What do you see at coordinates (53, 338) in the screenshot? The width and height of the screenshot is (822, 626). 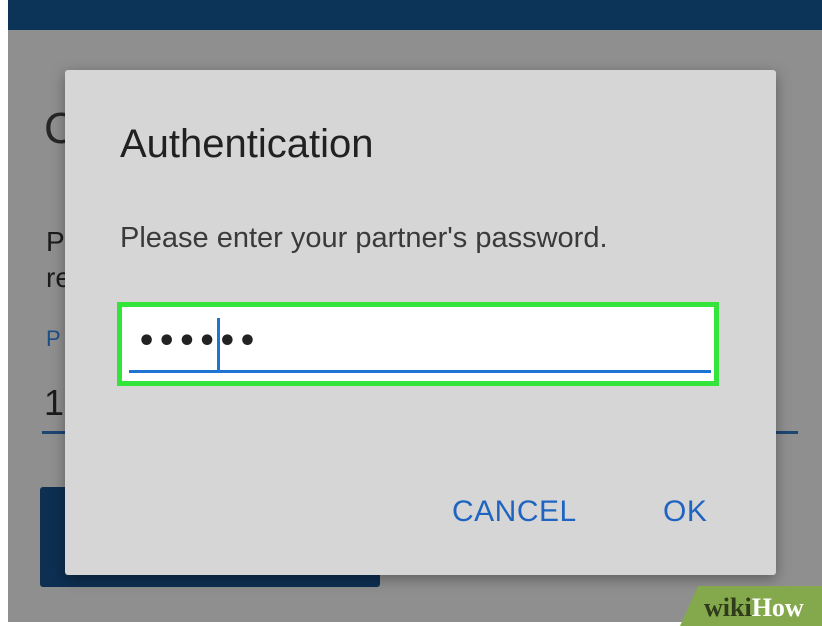 I see `background-field-label: P` at bounding box center [53, 338].